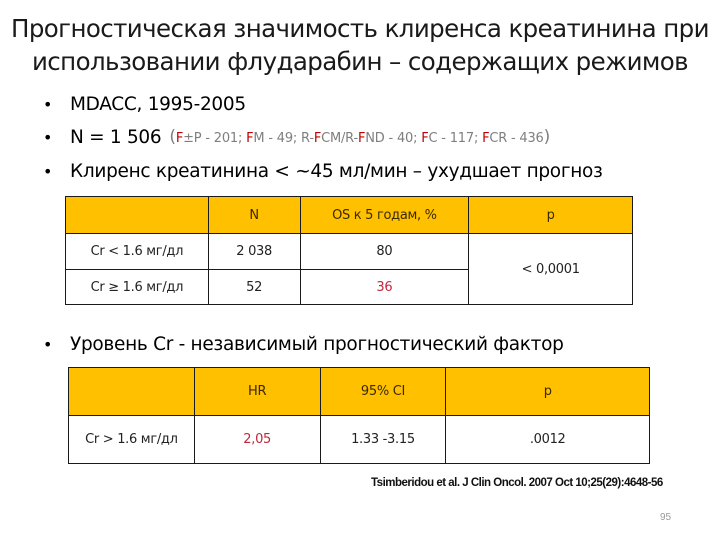  Describe the element at coordinates (550, 269) in the screenshot. I see `cell-p-value: < 0,0001` at that location.